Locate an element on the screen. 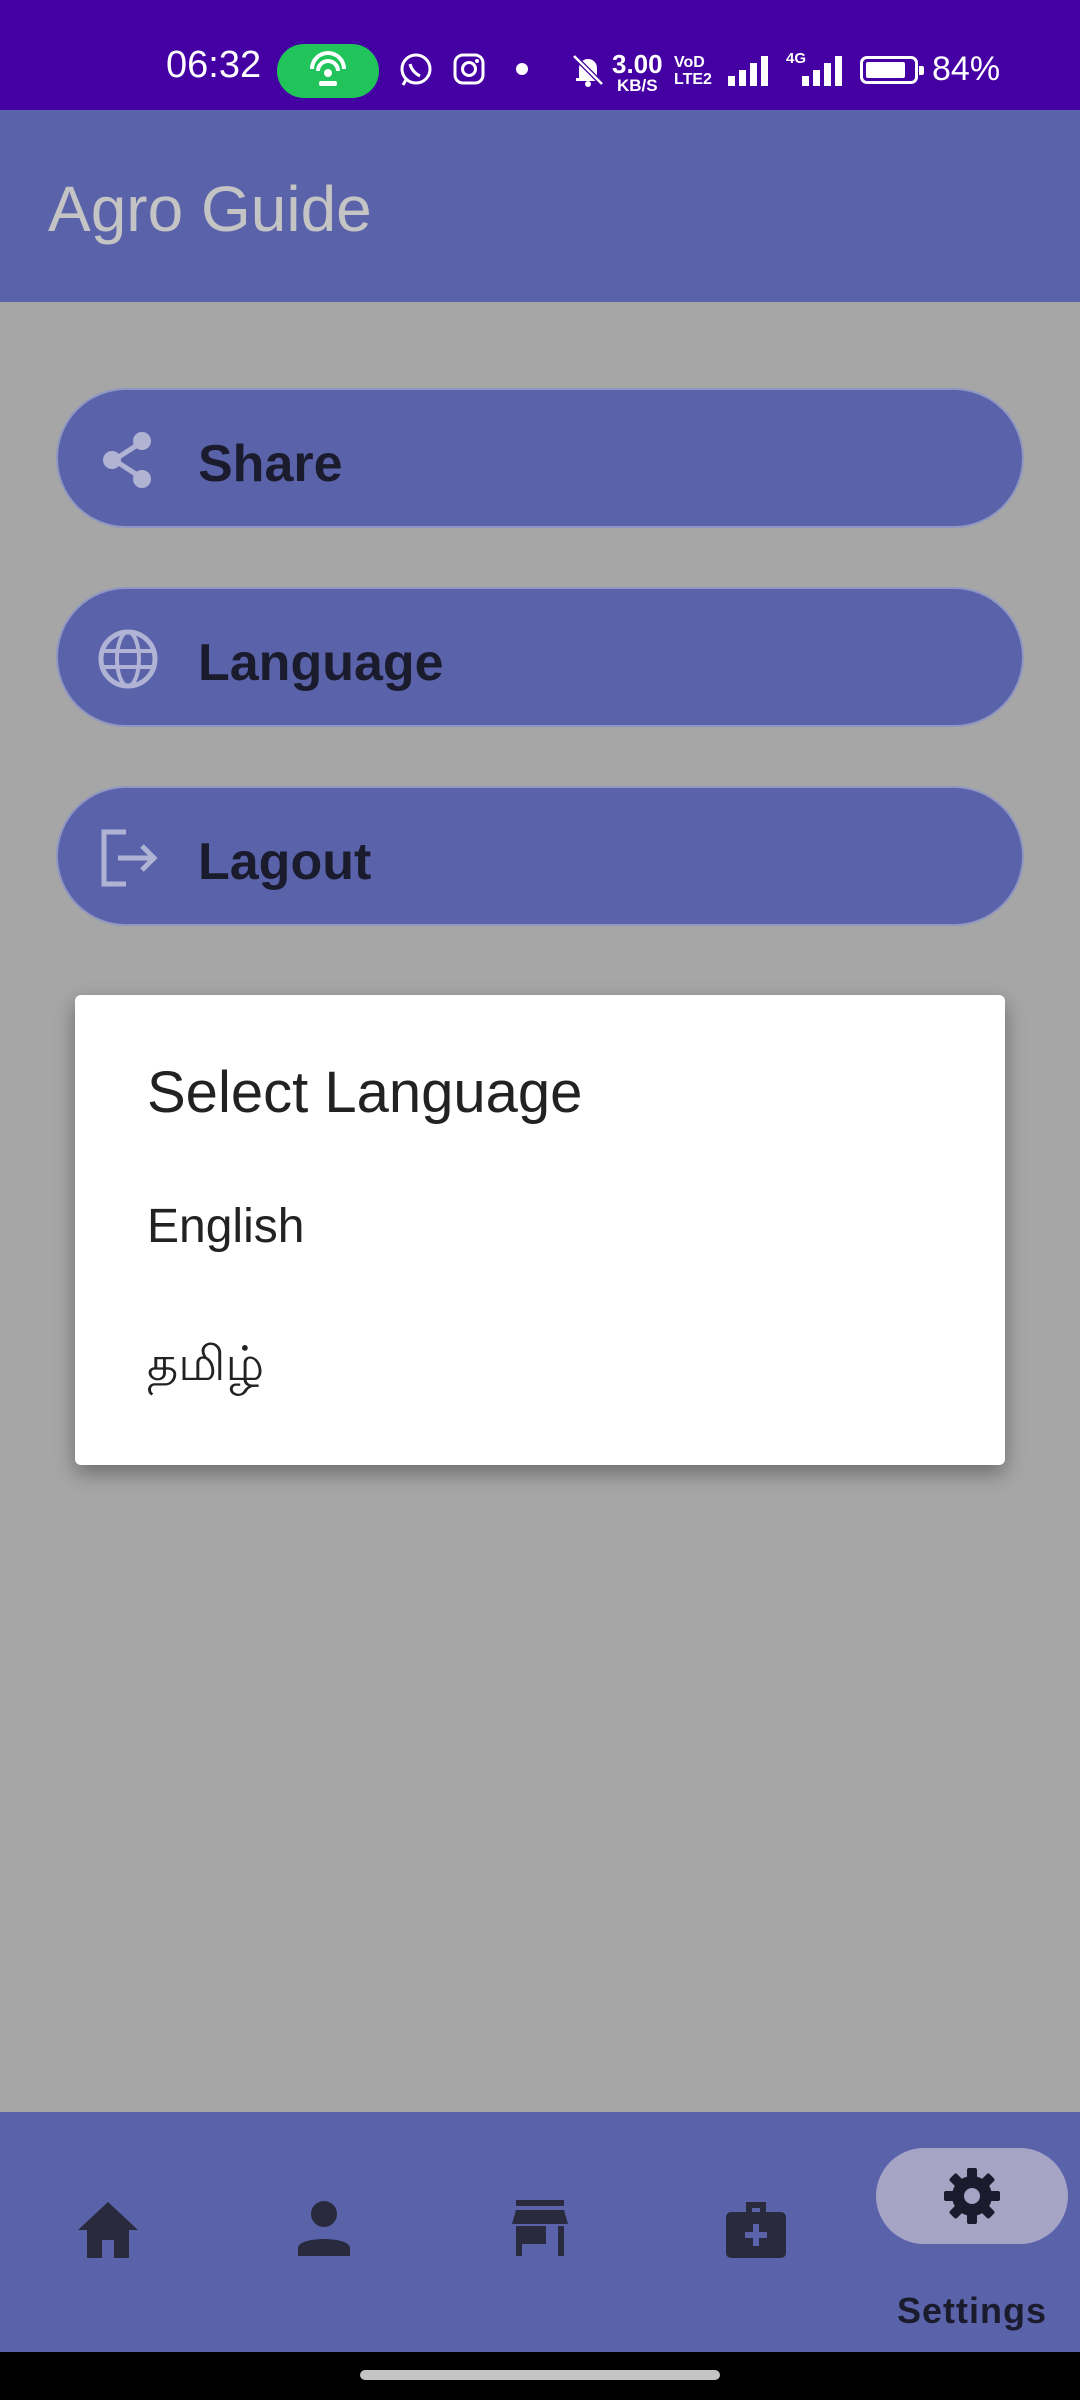 This screenshot has height=2400, width=1080. speed-value: 3.00 is located at coordinates (637, 64).